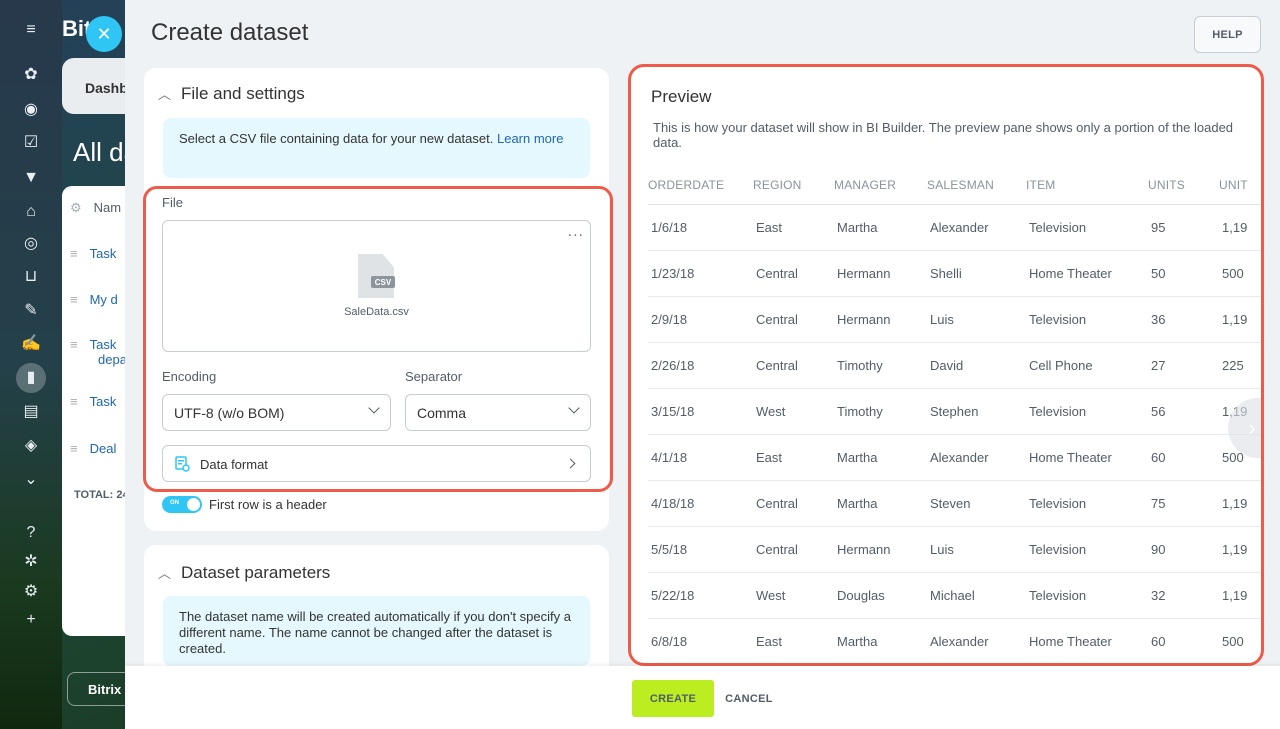 The width and height of the screenshot is (1280, 729). What do you see at coordinates (76, 207) in the screenshot?
I see `gear-icon: ⚙` at bounding box center [76, 207].